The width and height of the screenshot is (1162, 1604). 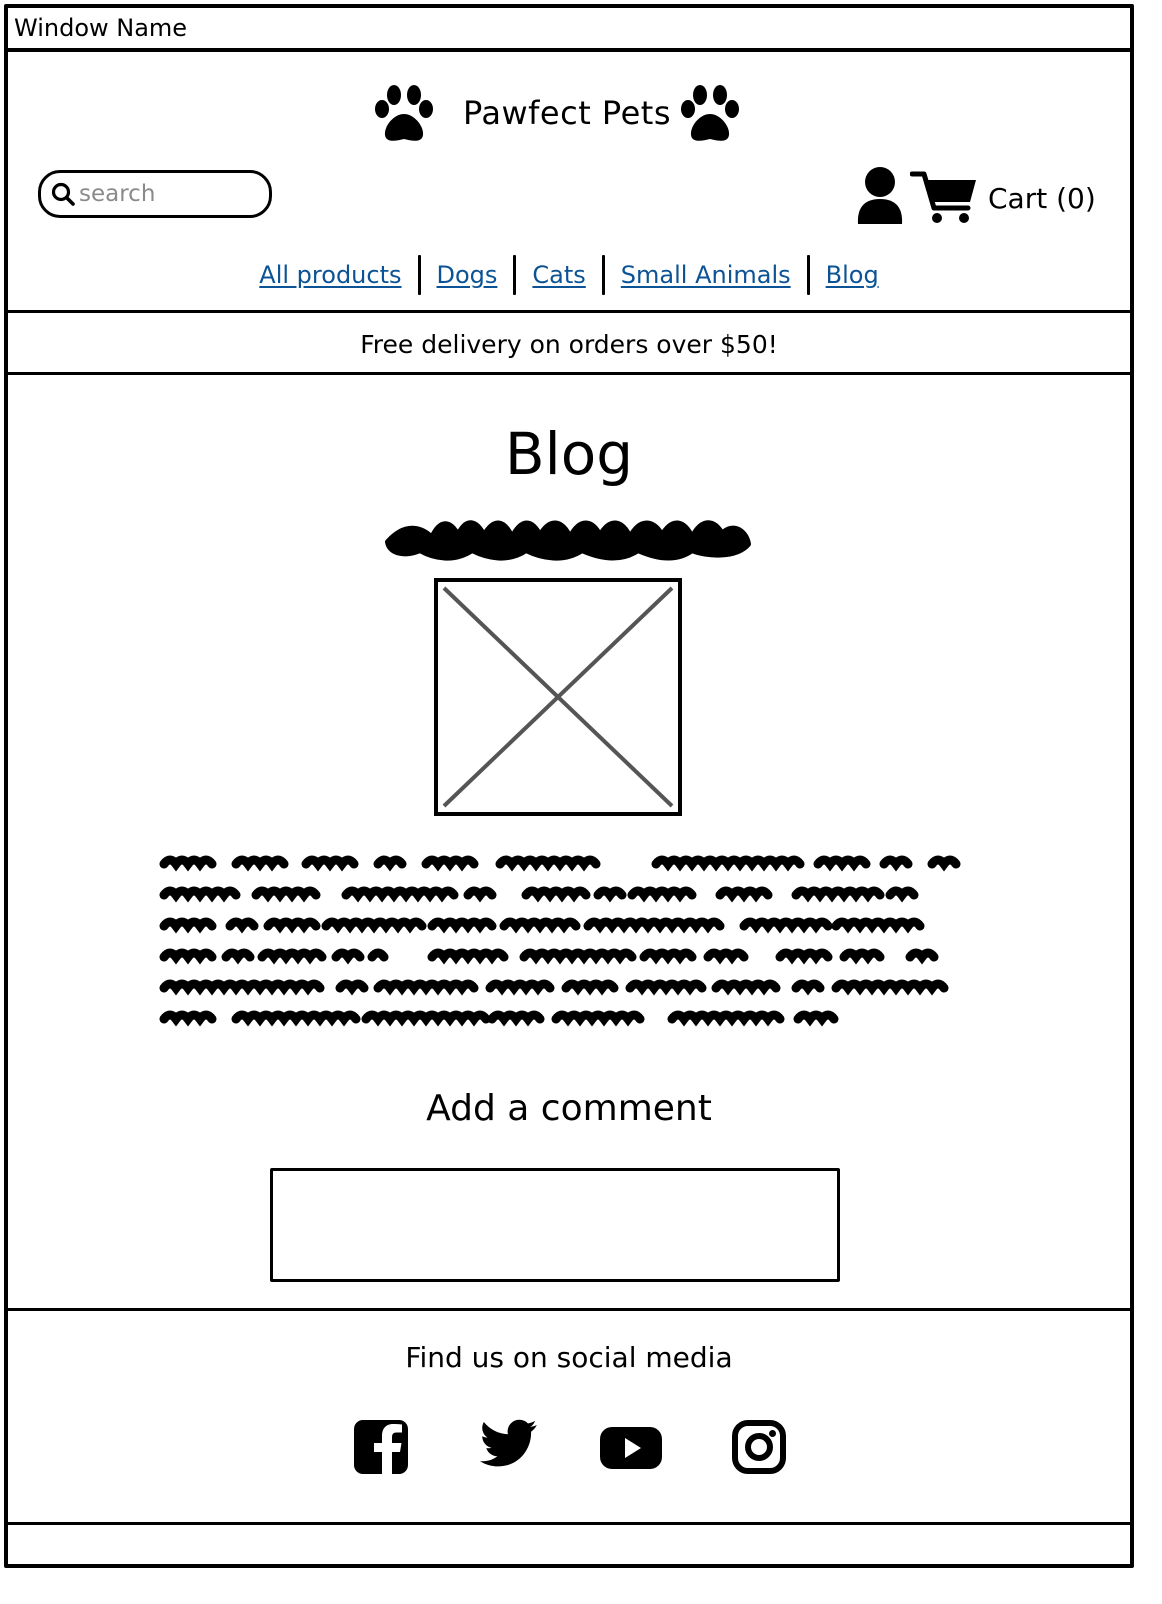 What do you see at coordinates (63, 194) in the screenshot?
I see `search-icon` at bounding box center [63, 194].